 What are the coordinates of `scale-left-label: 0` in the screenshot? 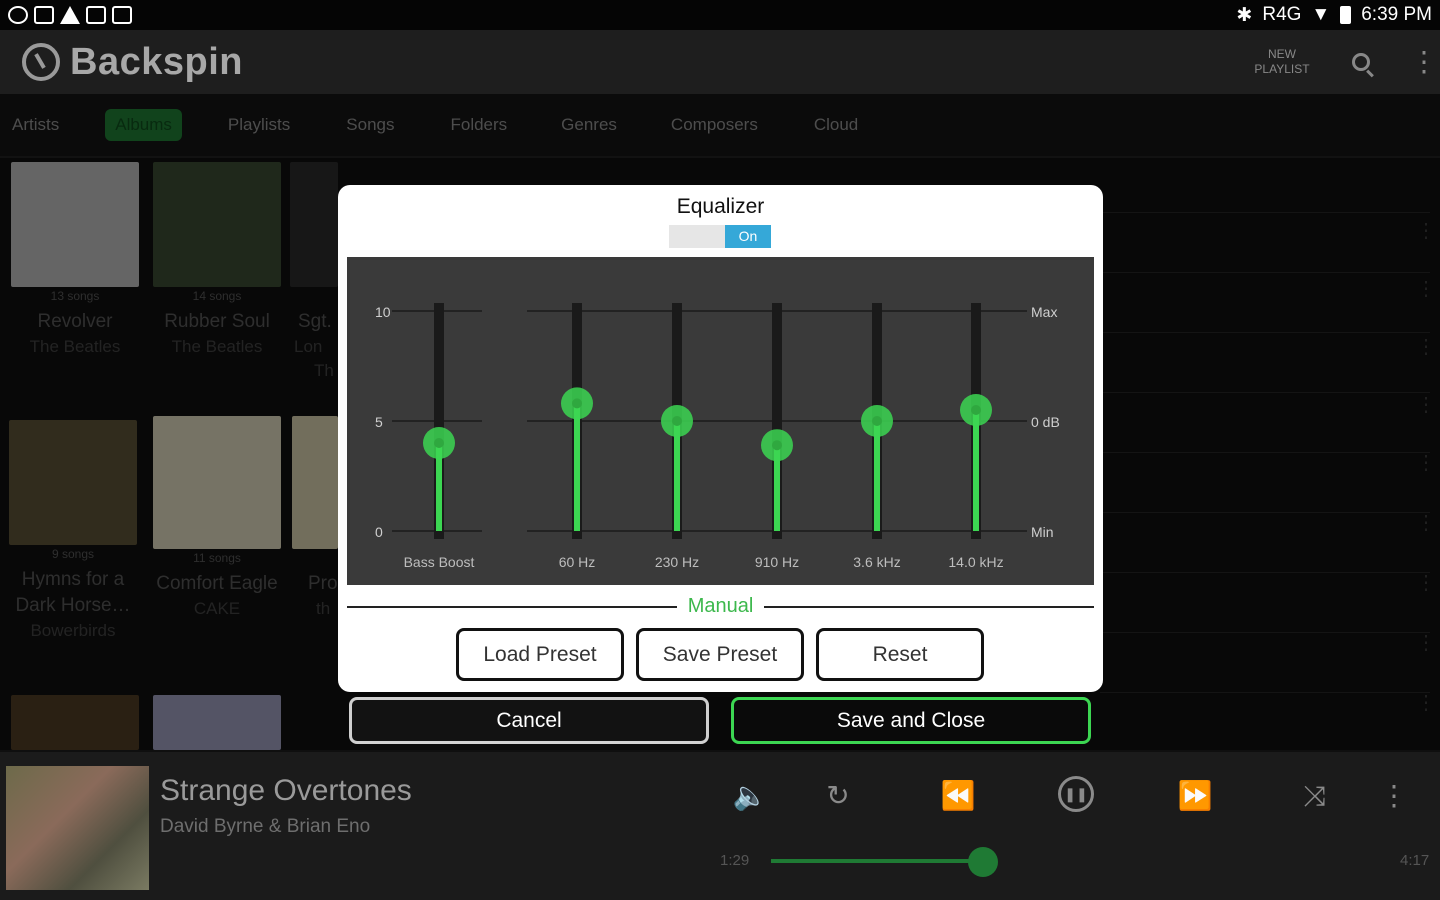 It's located at (379, 532).